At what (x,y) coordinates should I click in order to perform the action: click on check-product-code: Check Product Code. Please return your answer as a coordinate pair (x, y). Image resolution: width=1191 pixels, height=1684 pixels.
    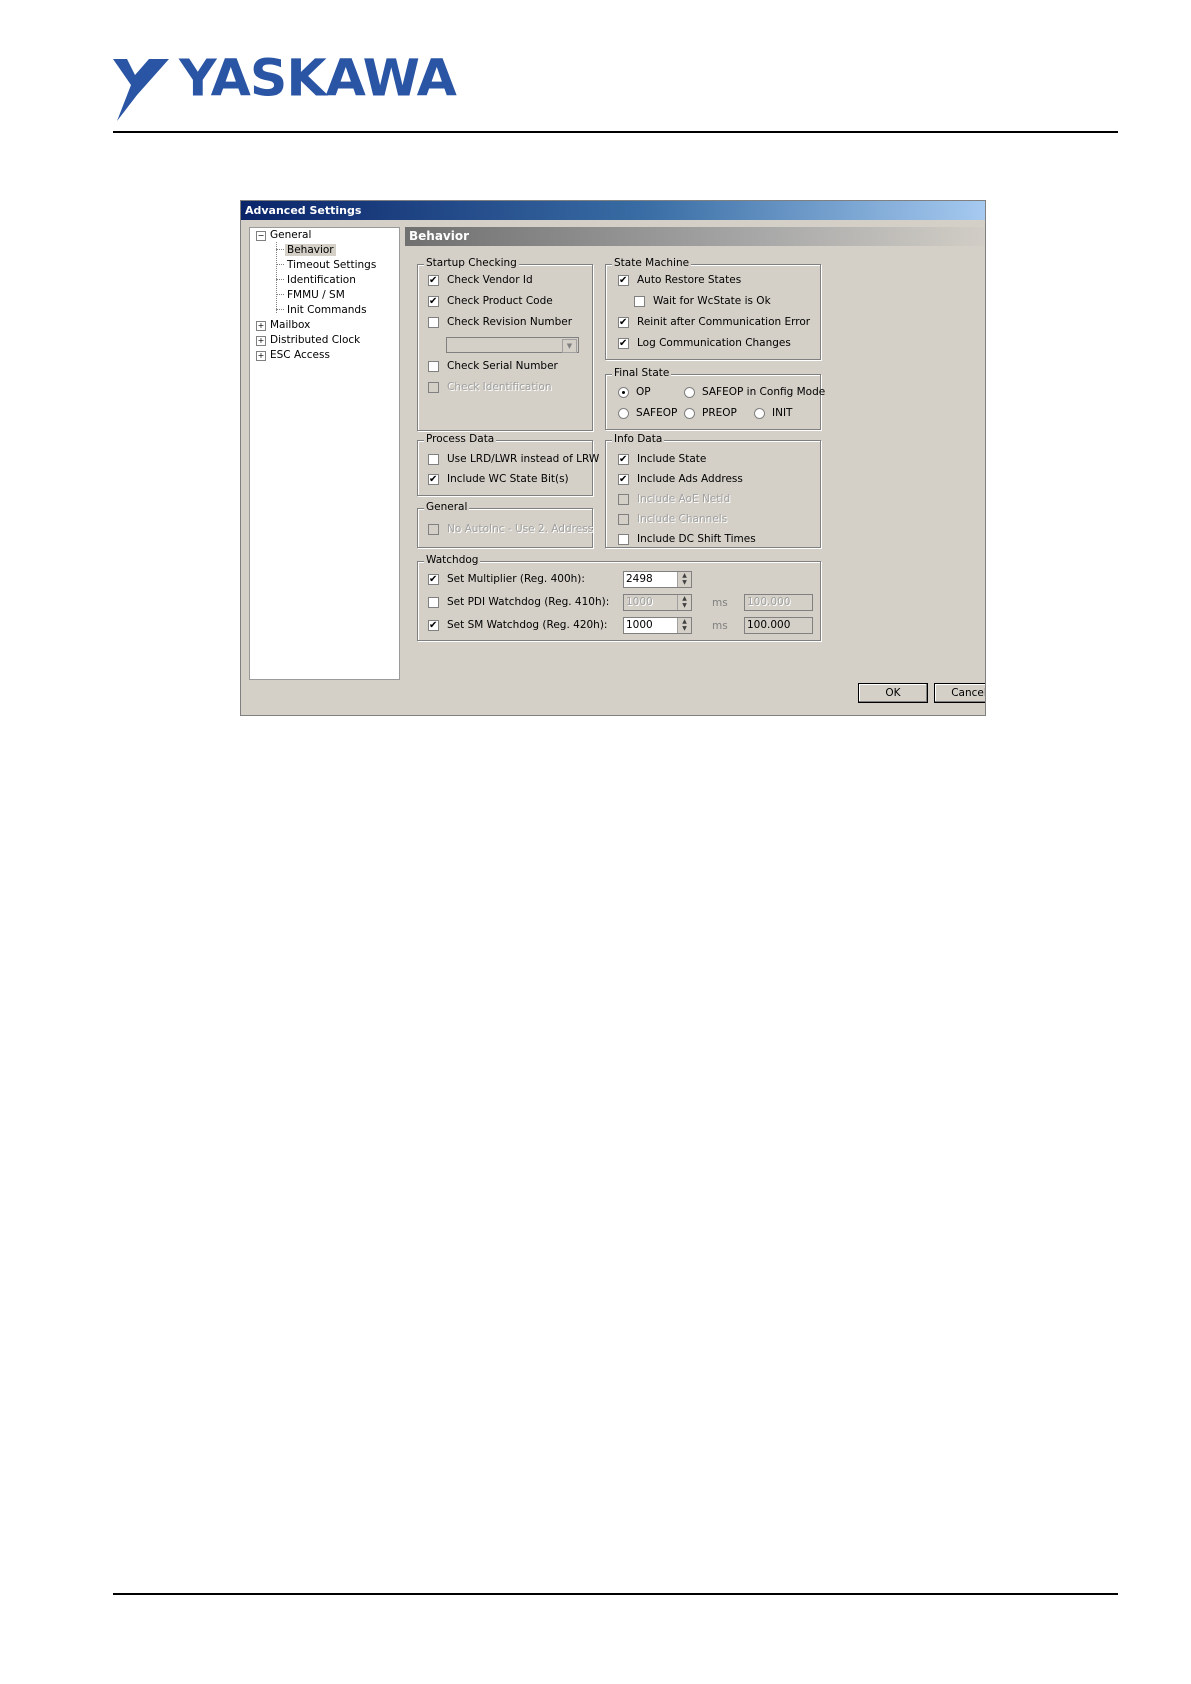
    Looking at the image, I should click on (490, 301).